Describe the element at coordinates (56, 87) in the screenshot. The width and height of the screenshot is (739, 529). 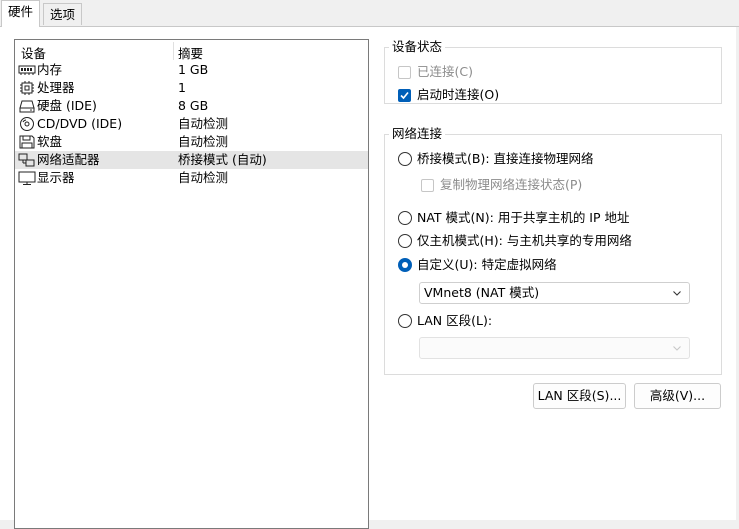
I see `device-name: 处理器` at that location.